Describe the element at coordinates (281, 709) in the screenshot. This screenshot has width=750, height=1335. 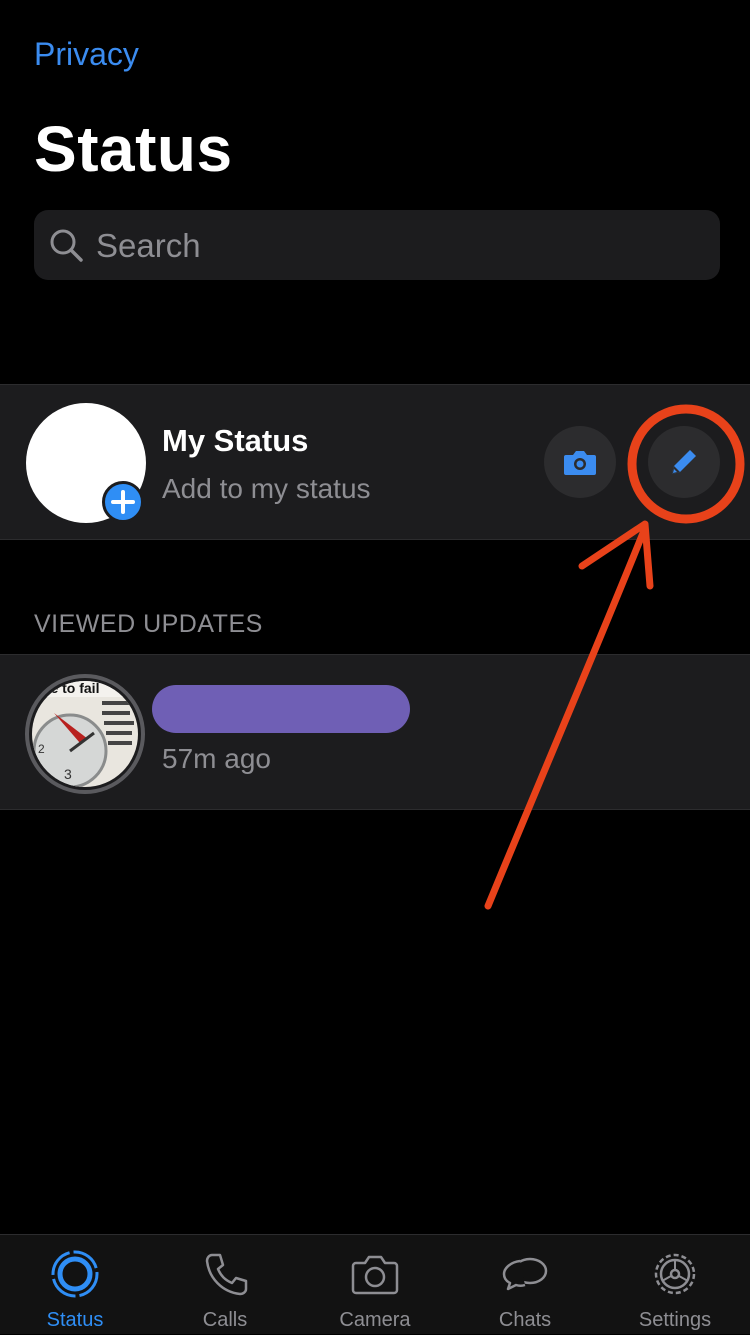
I see `redacted-contact-name` at that location.